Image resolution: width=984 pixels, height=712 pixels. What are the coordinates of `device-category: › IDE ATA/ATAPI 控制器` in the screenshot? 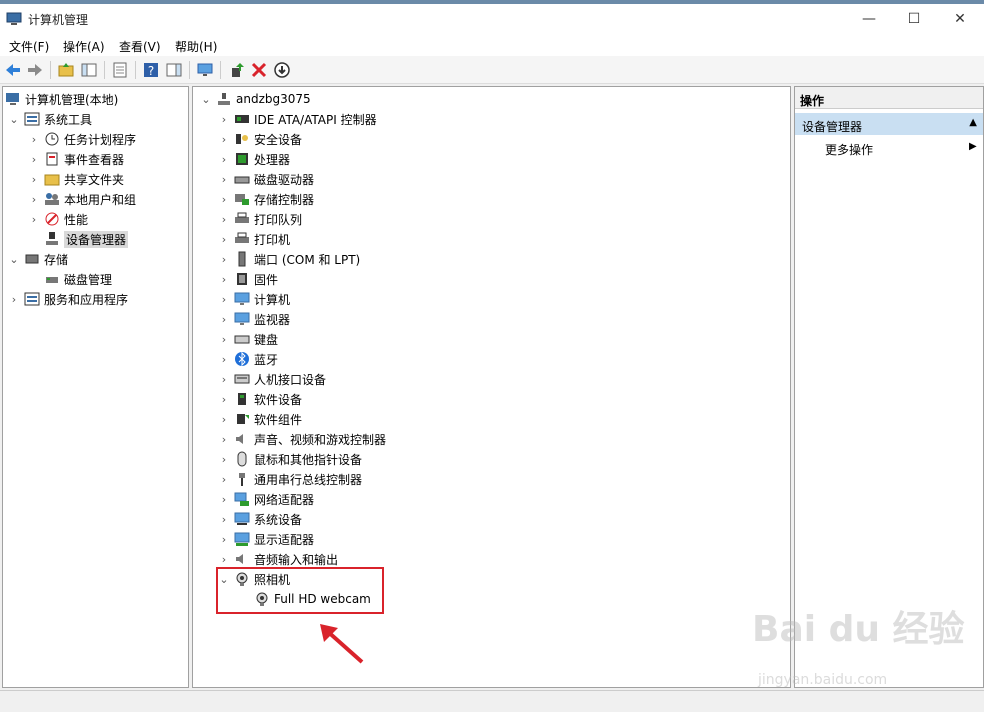 It's located at (297, 119).